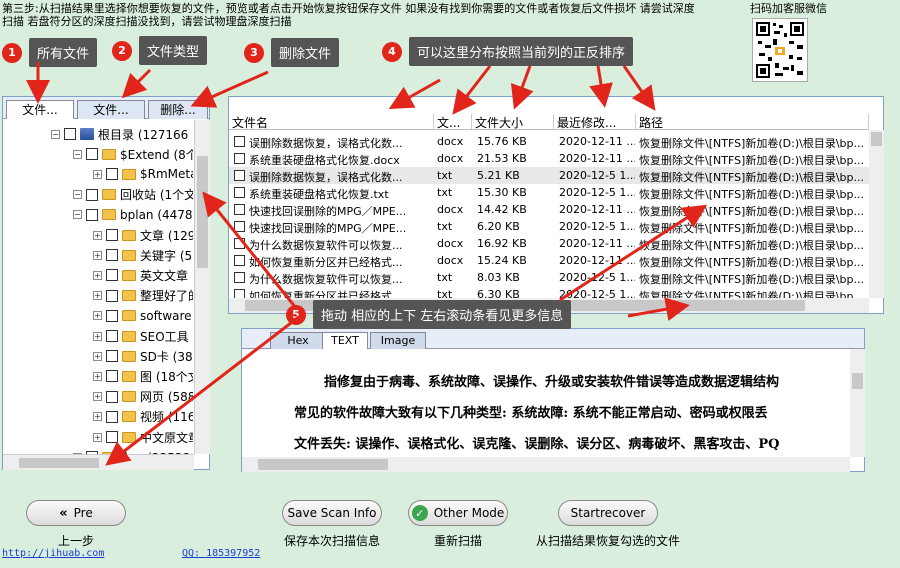 The image size is (900, 568). I want to click on tab-text: TEXT, so click(345, 340).